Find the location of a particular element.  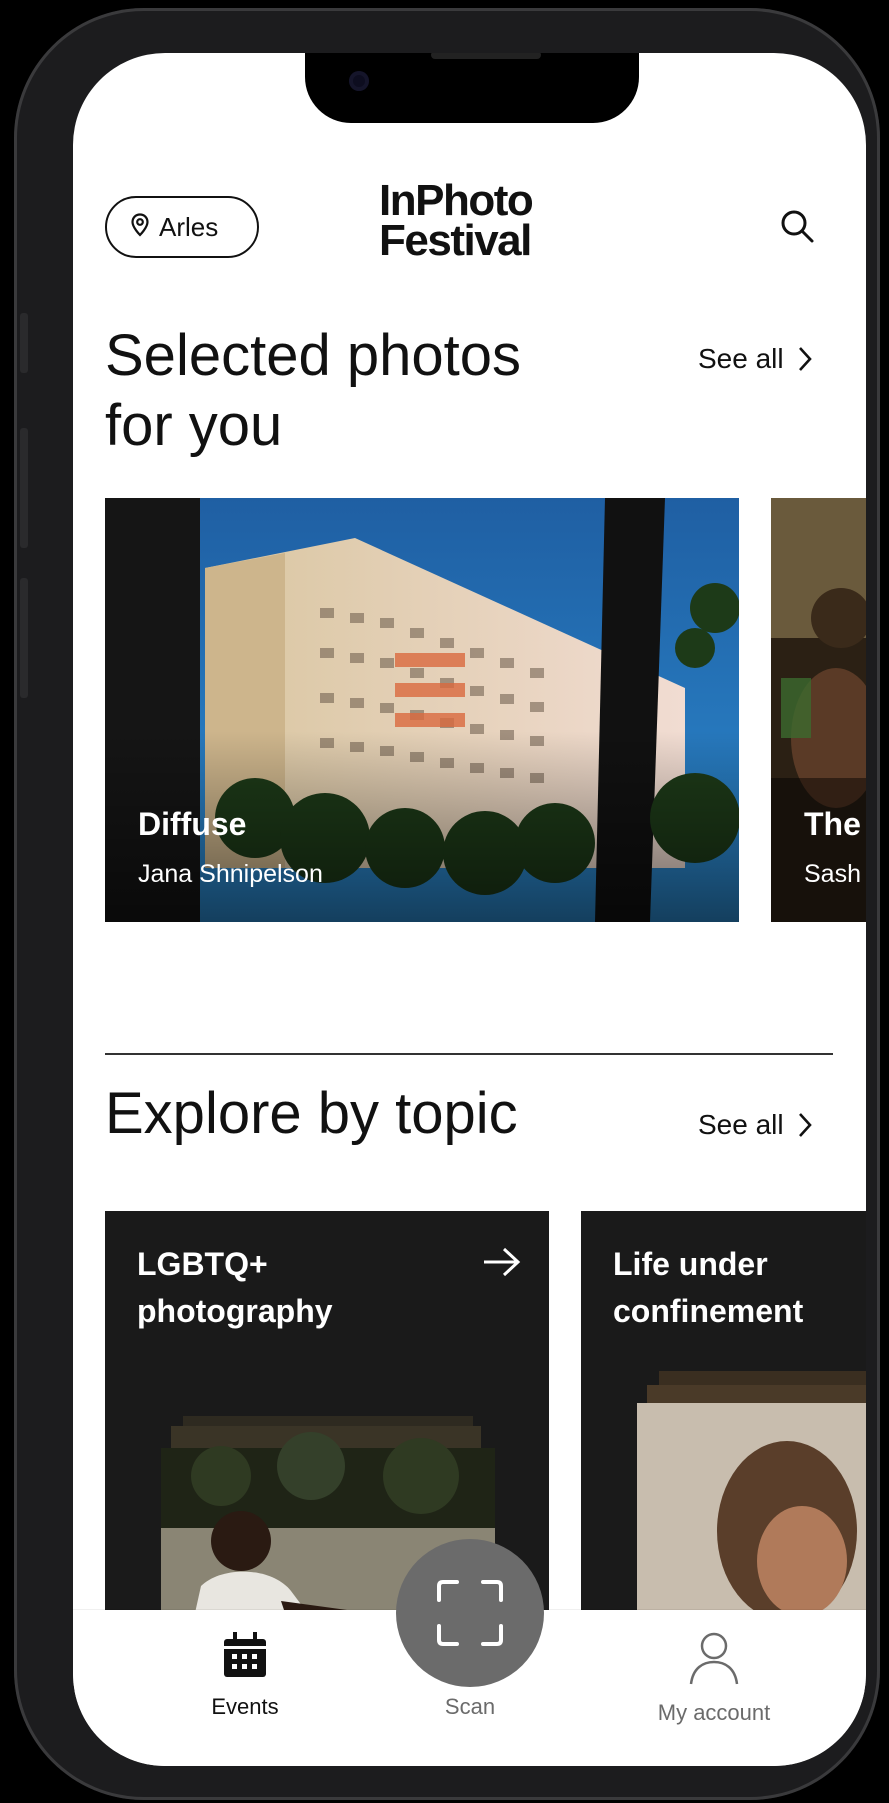

card-title: The is located at coordinates (832, 824).